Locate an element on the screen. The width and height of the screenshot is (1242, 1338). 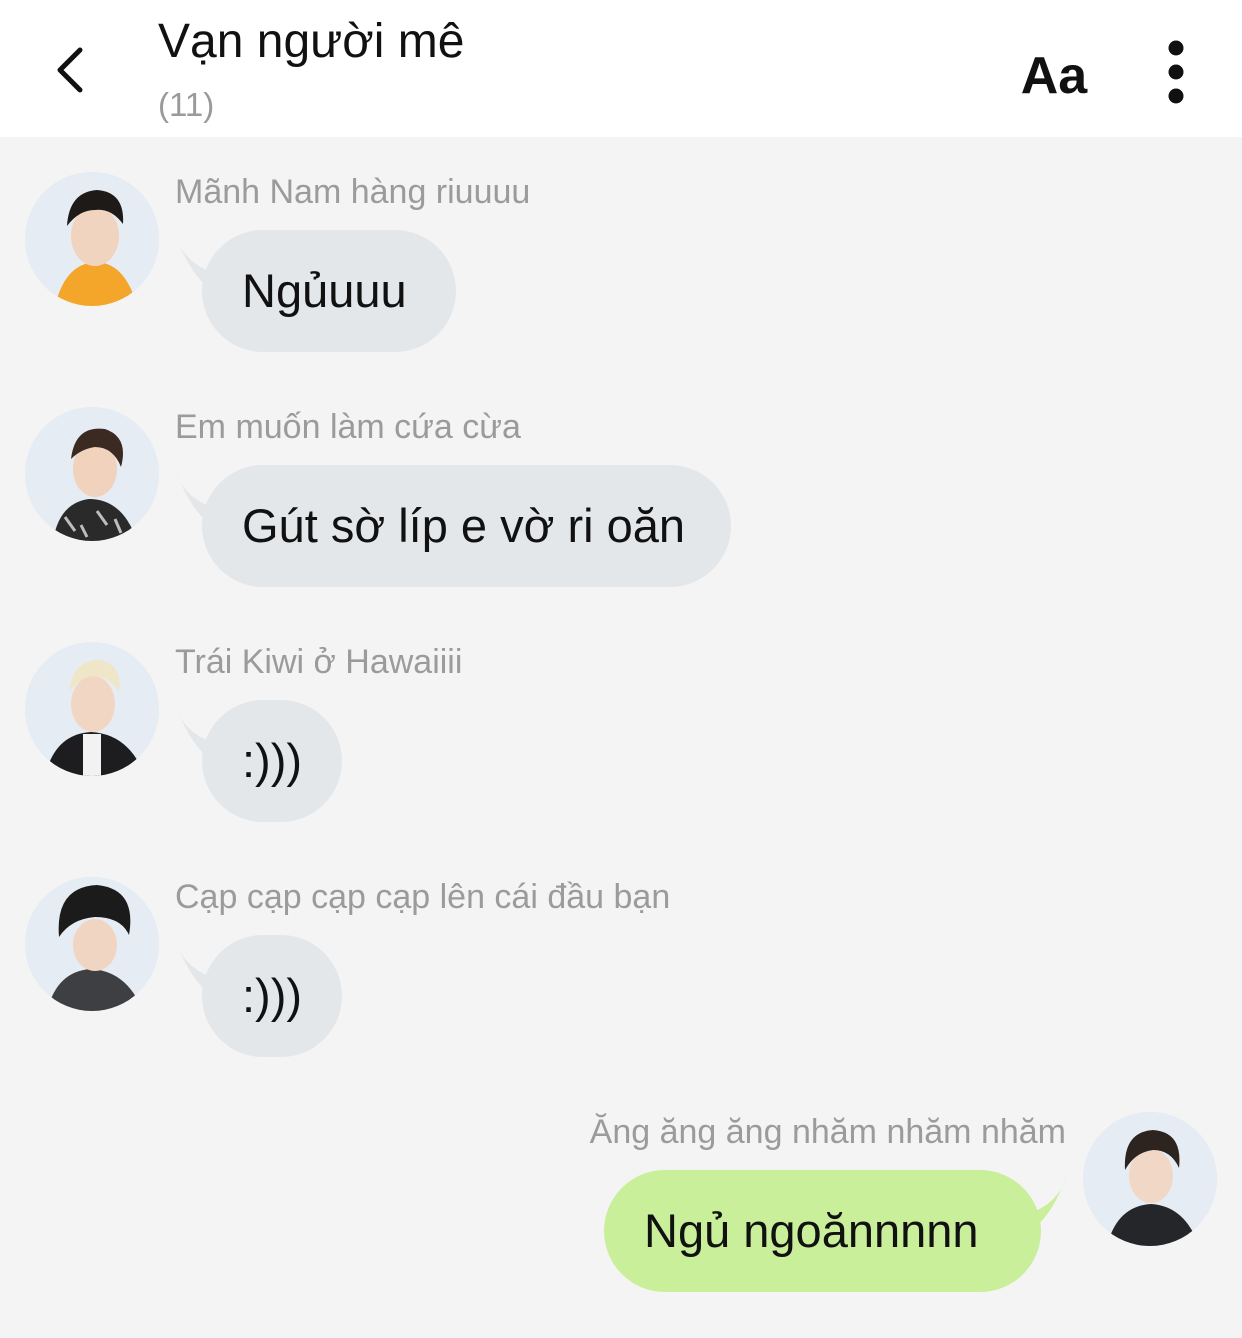
back-button is located at coordinates (70, 70).